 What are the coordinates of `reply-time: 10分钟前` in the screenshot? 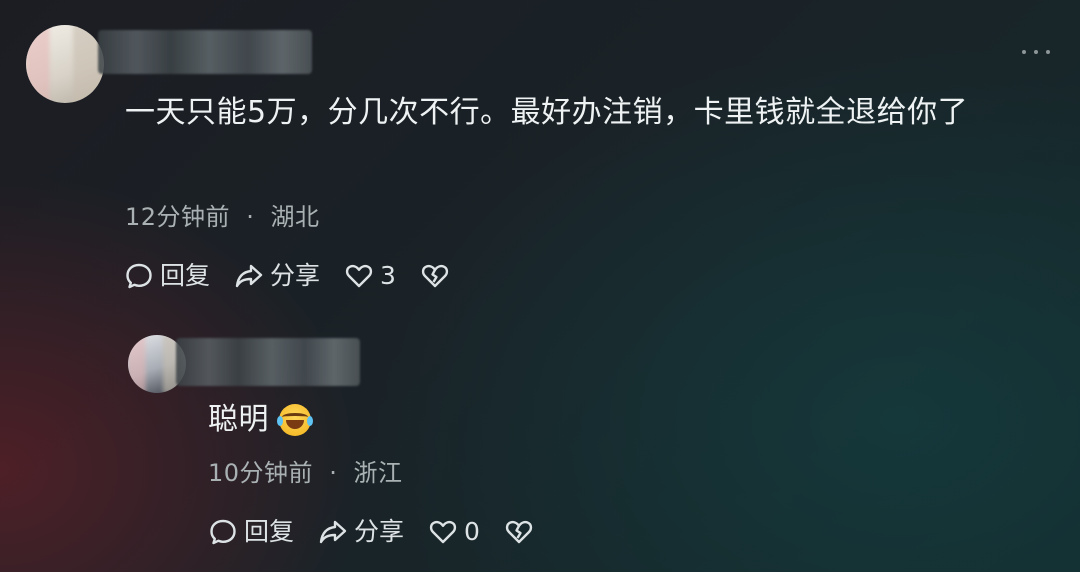 It's located at (261, 473).